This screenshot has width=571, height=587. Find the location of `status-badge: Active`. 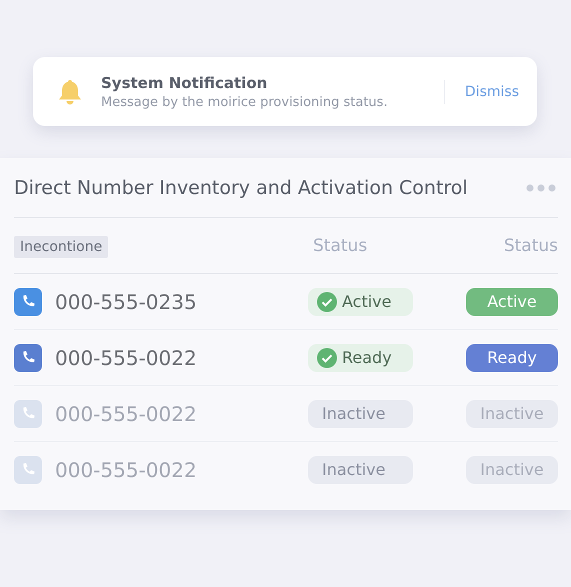

status-badge: Active is located at coordinates (512, 302).